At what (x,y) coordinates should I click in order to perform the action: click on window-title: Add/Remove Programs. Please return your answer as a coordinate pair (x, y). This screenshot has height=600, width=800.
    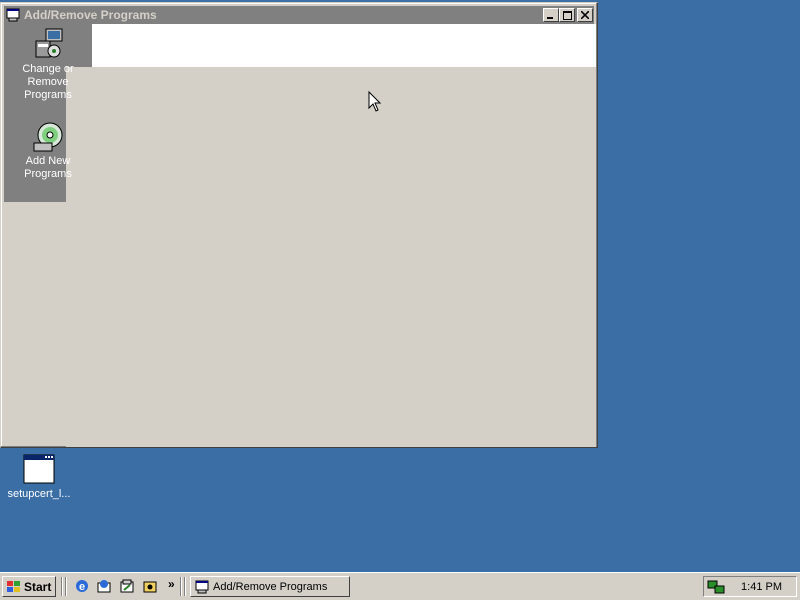
    Looking at the image, I should click on (90, 15).